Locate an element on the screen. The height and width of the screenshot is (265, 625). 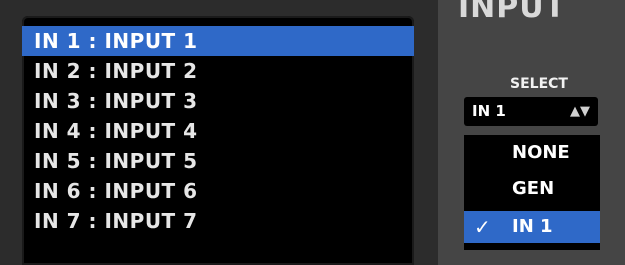
list-item-in1: IN 1 : INPUT 1 is located at coordinates (218, 41).